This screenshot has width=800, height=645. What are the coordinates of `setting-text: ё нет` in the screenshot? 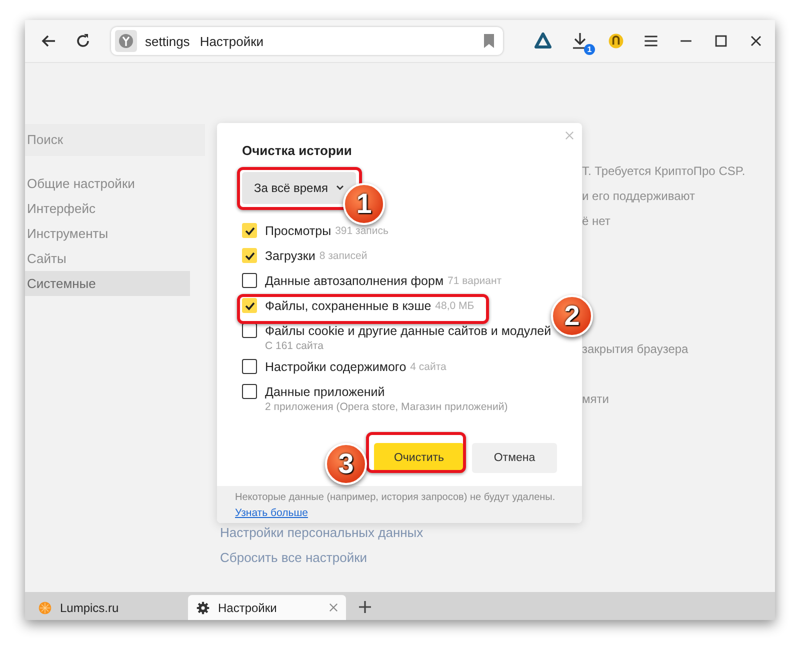 It's located at (597, 221).